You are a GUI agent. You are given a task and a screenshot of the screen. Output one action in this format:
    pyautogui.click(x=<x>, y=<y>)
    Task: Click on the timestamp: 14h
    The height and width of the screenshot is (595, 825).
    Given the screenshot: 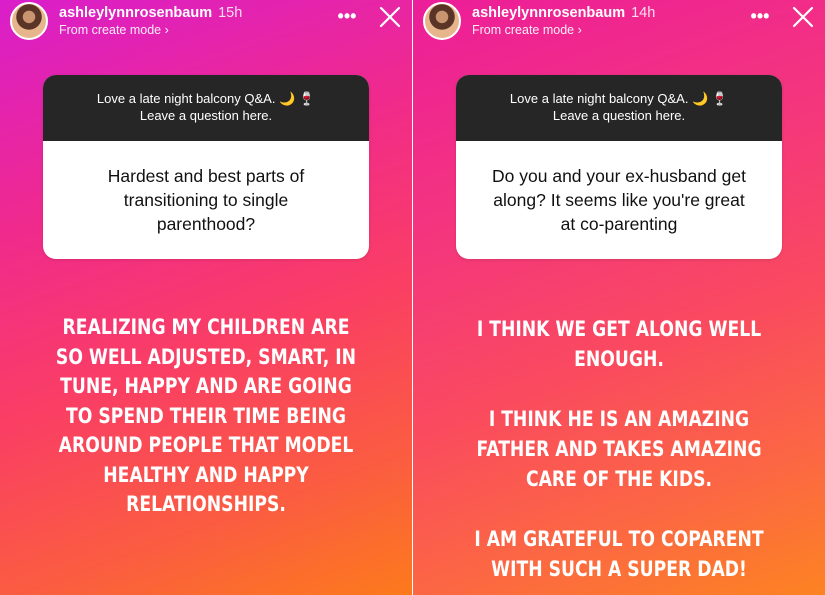 What is the action you would take?
    pyautogui.click(x=643, y=13)
    